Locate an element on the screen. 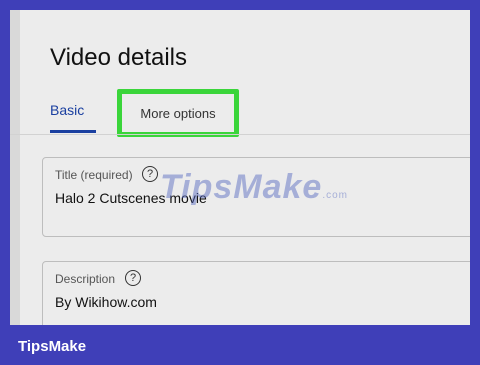 Image resolution: width=480 pixels, height=365 pixels. page-title: Video details is located at coordinates (118, 57).